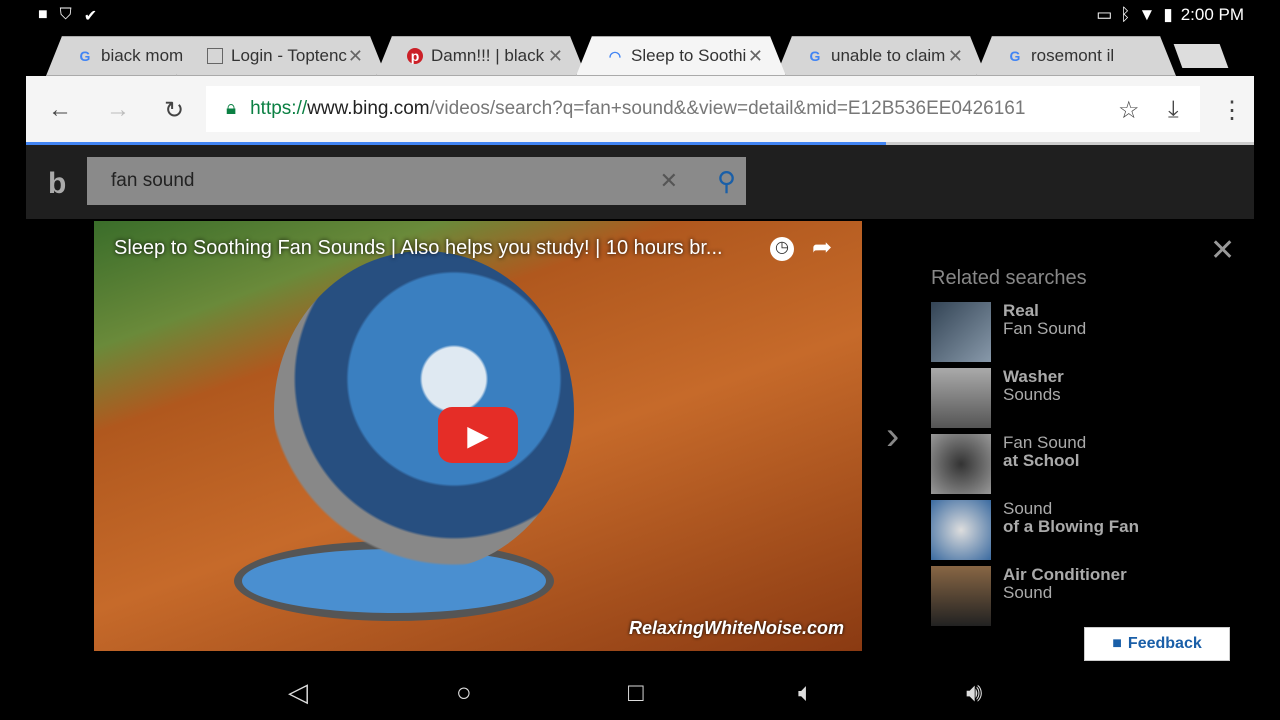 The width and height of the screenshot is (1280, 720). What do you see at coordinates (424, 411) in the screenshot?
I see `fan-image` at bounding box center [424, 411].